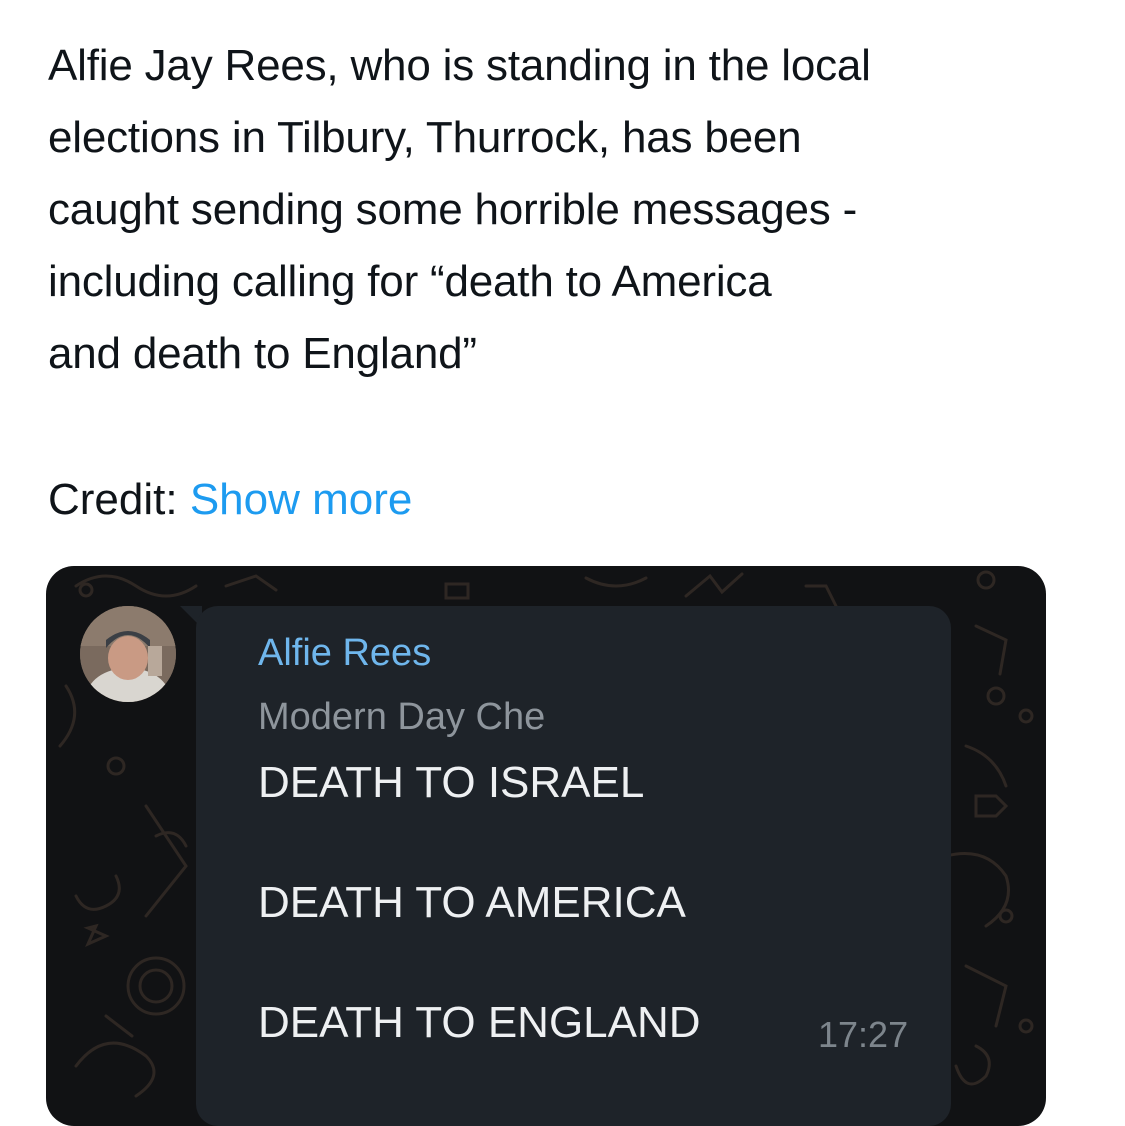 This screenshot has height=1126, width=1125. I want to click on tweet-text-line: caught sending some horrible messages -, so click(453, 209).